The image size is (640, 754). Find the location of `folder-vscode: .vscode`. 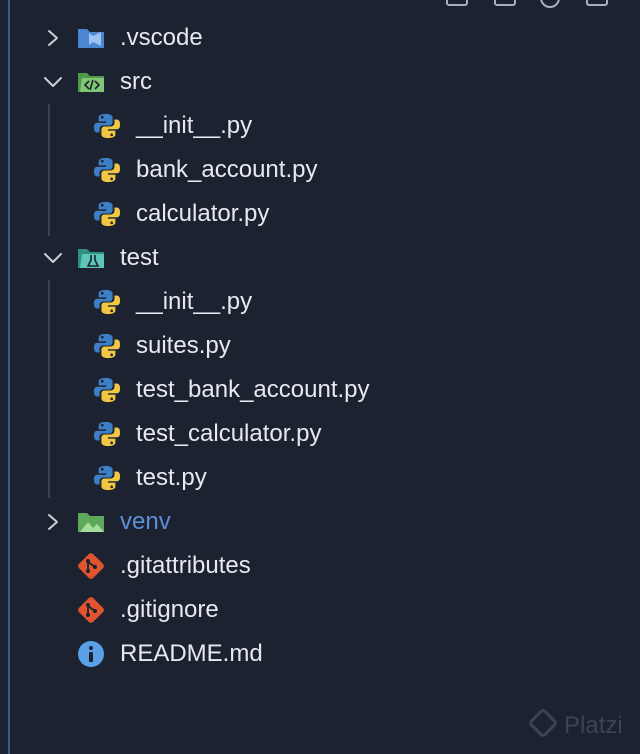

folder-vscode: .vscode is located at coordinates (320, 38).